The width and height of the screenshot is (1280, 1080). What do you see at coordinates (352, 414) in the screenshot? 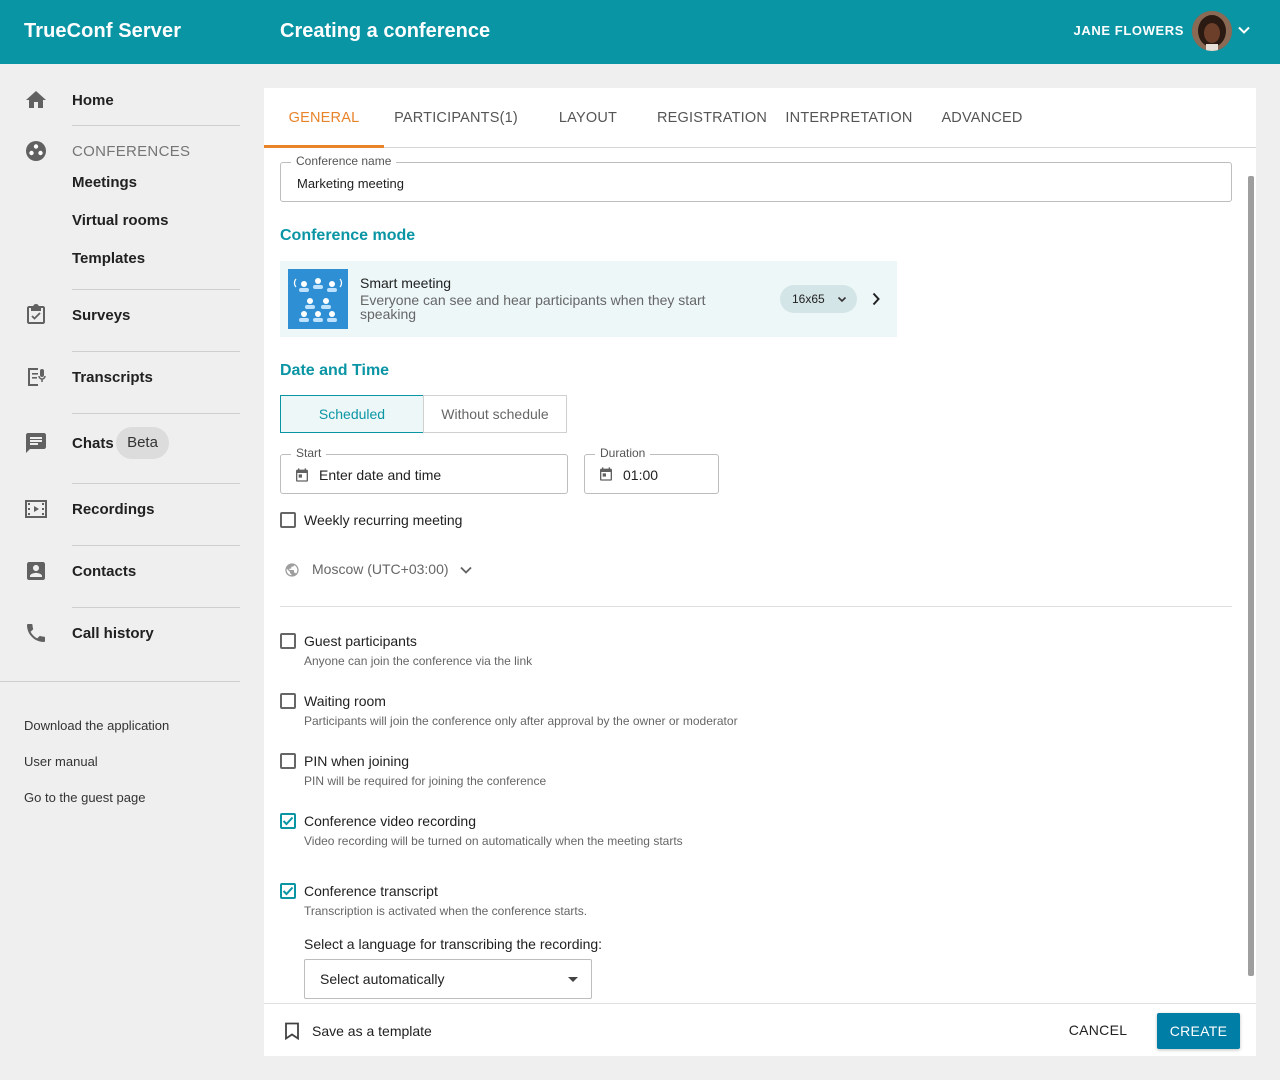
I see `scheduled-toggle: Scheduled` at bounding box center [352, 414].